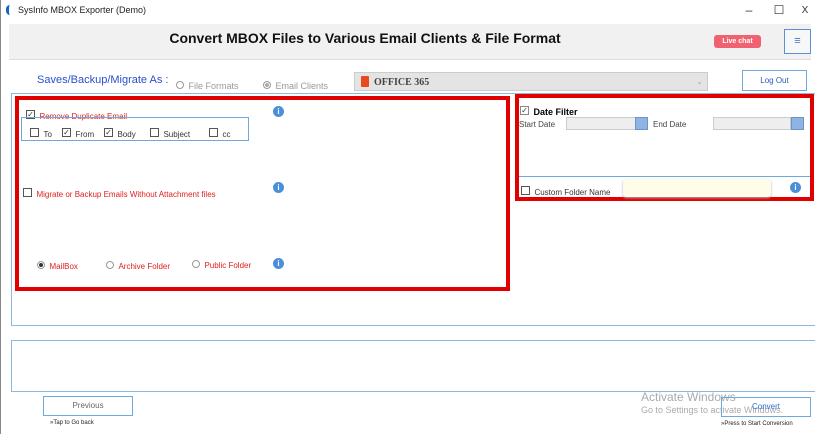 The width and height of the screenshot is (815, 434). Describe the element at coordinates (82, 10) in the screenshot. I see `window-title: SysInfo MBOX Exporter (Demo)` at that location.